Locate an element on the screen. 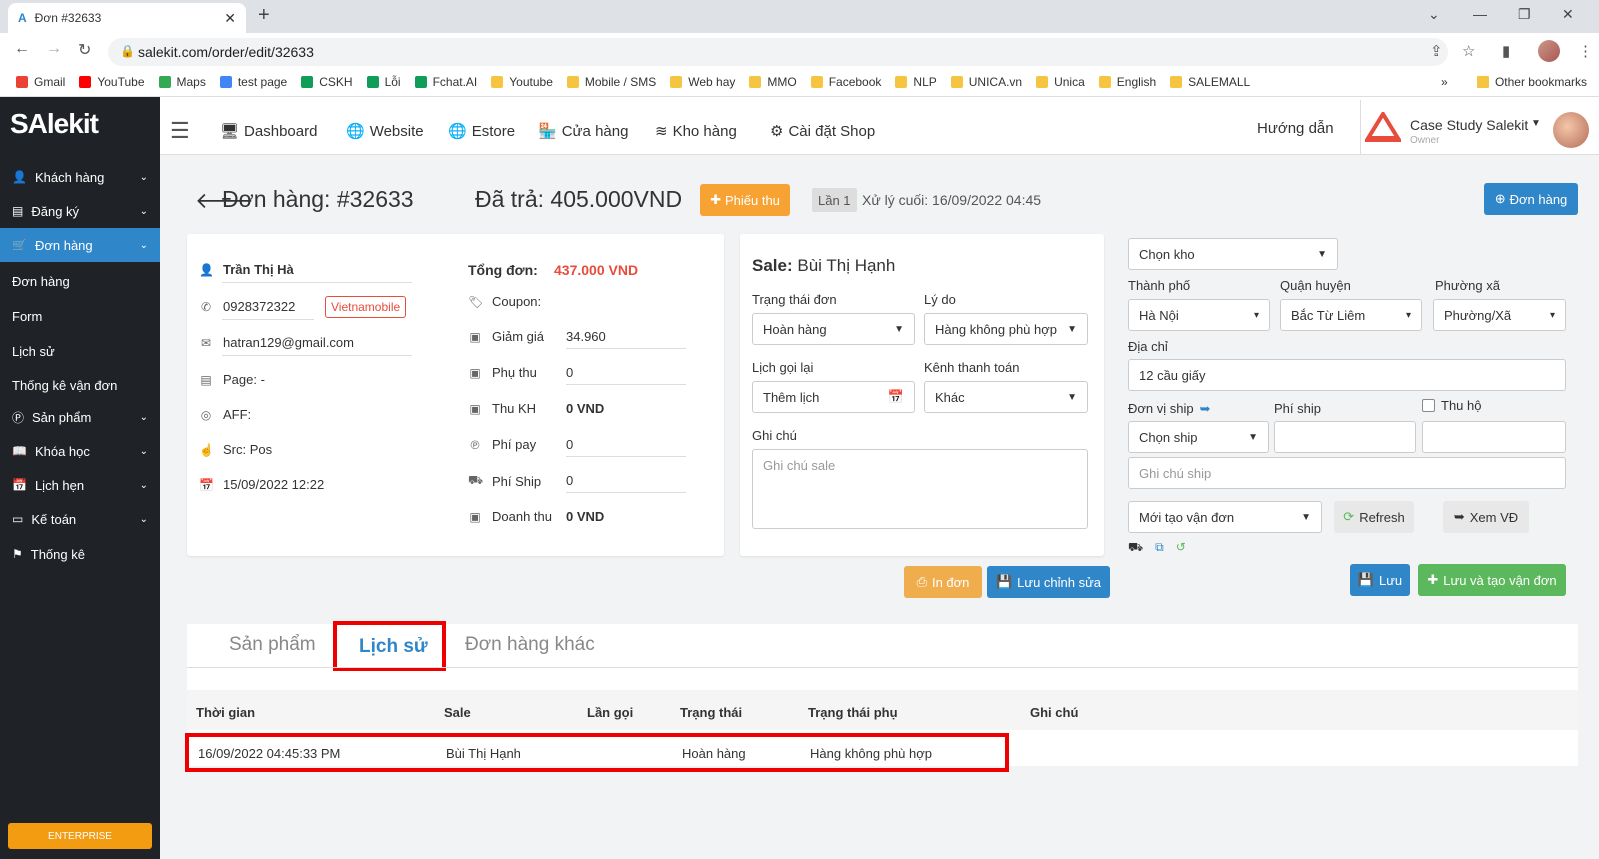 The width and height of the screenshot is (1599, 859). ship-note-input: Ghi chú ship is located at coordinates (1347, 473).